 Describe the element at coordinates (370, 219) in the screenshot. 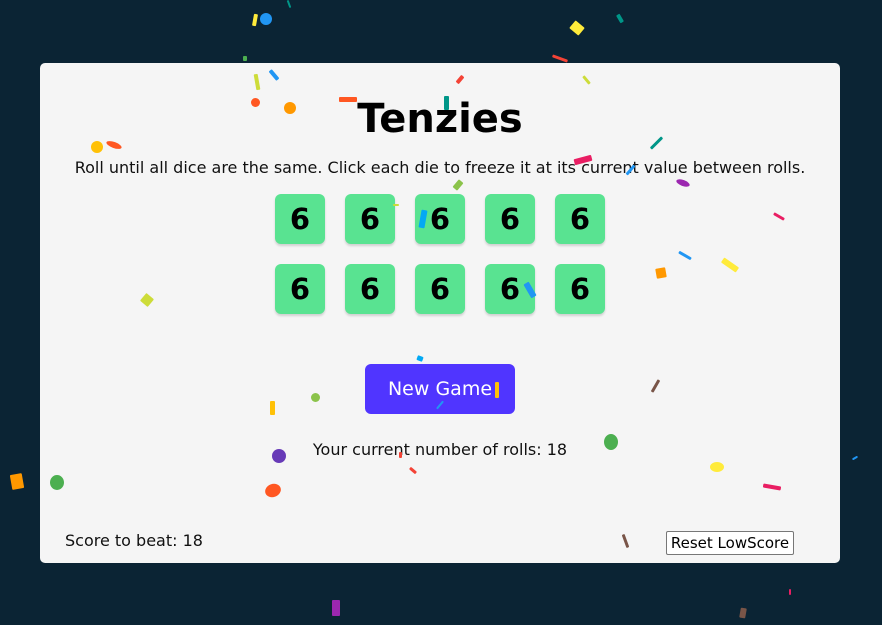

I see `die-2: 6` at that location.